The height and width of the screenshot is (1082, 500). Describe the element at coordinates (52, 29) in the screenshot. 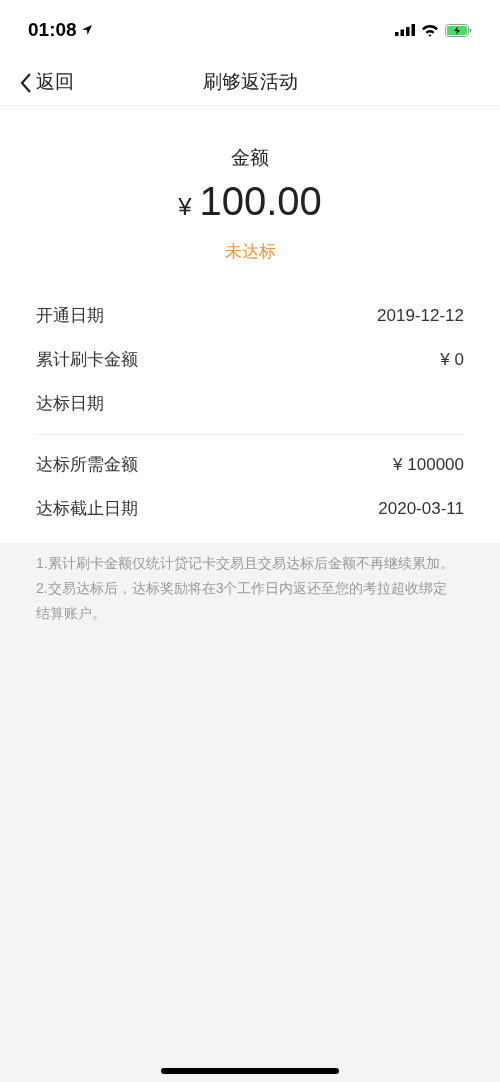

I see `status-time: 01:08` at that location.